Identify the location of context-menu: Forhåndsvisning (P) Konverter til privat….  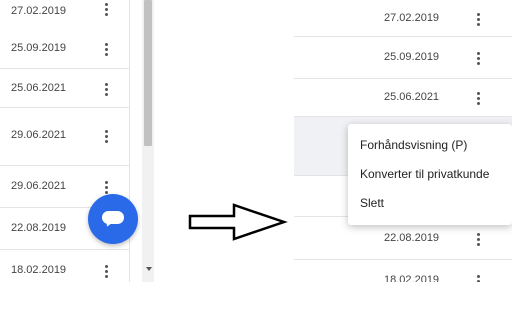
(430, 174).